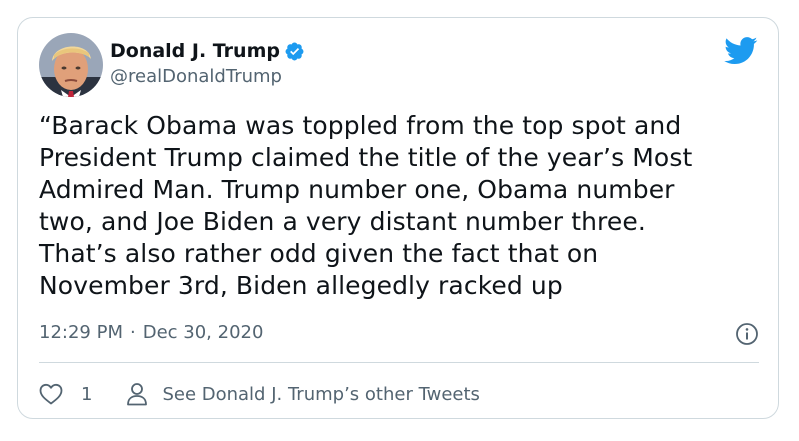 This screenshot has width=799, height=441. I want to click on like-button: 1, so click(65, 394).